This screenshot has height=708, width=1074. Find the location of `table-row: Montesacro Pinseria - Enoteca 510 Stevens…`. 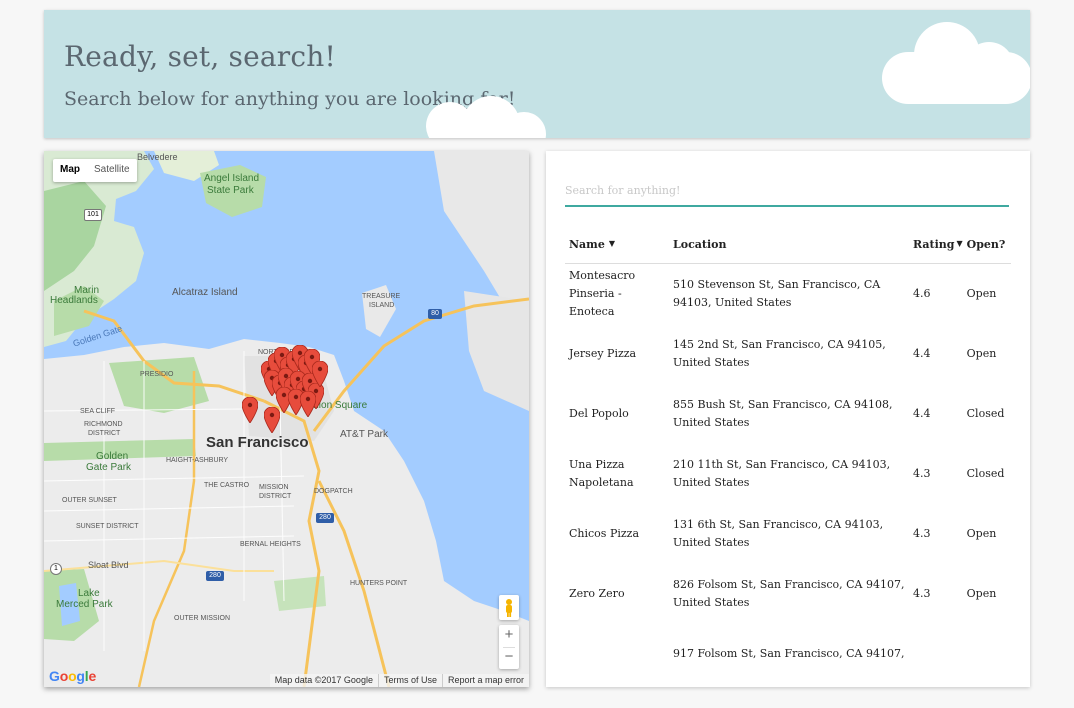

table-row: Montesacro Pinseria - Enoteca 510 Stevens… is located at coordinates (788, 294).